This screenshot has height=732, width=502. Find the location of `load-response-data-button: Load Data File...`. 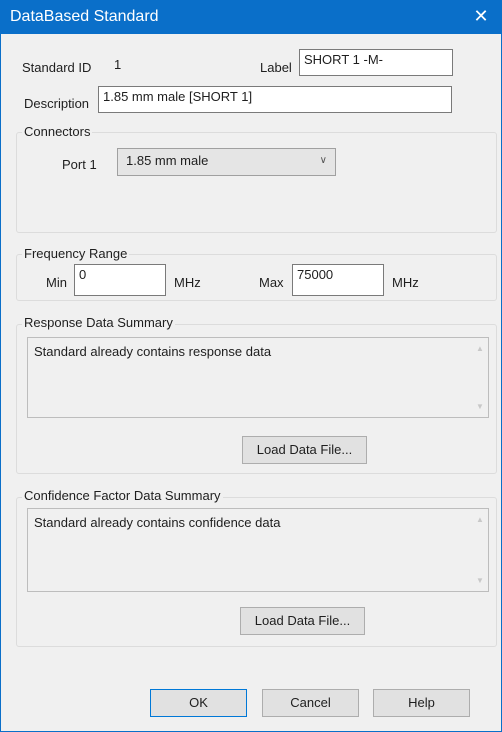

load-response-data-button: Load Data File... is located at coordinates (304, 450).